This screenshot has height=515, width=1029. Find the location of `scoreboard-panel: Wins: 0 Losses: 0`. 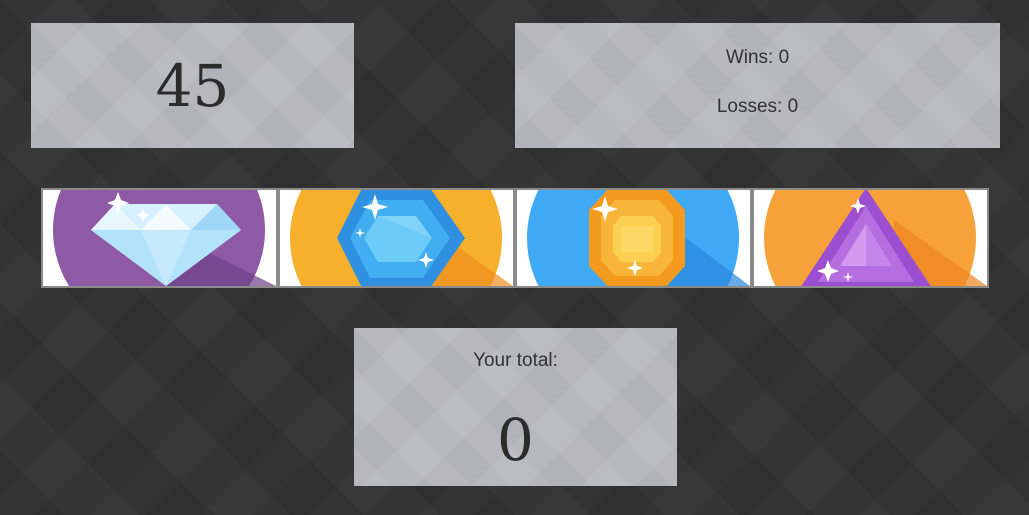

scoreboard-panel: Wins: 0 Losses: 0 is located at coordinates (757, 85).